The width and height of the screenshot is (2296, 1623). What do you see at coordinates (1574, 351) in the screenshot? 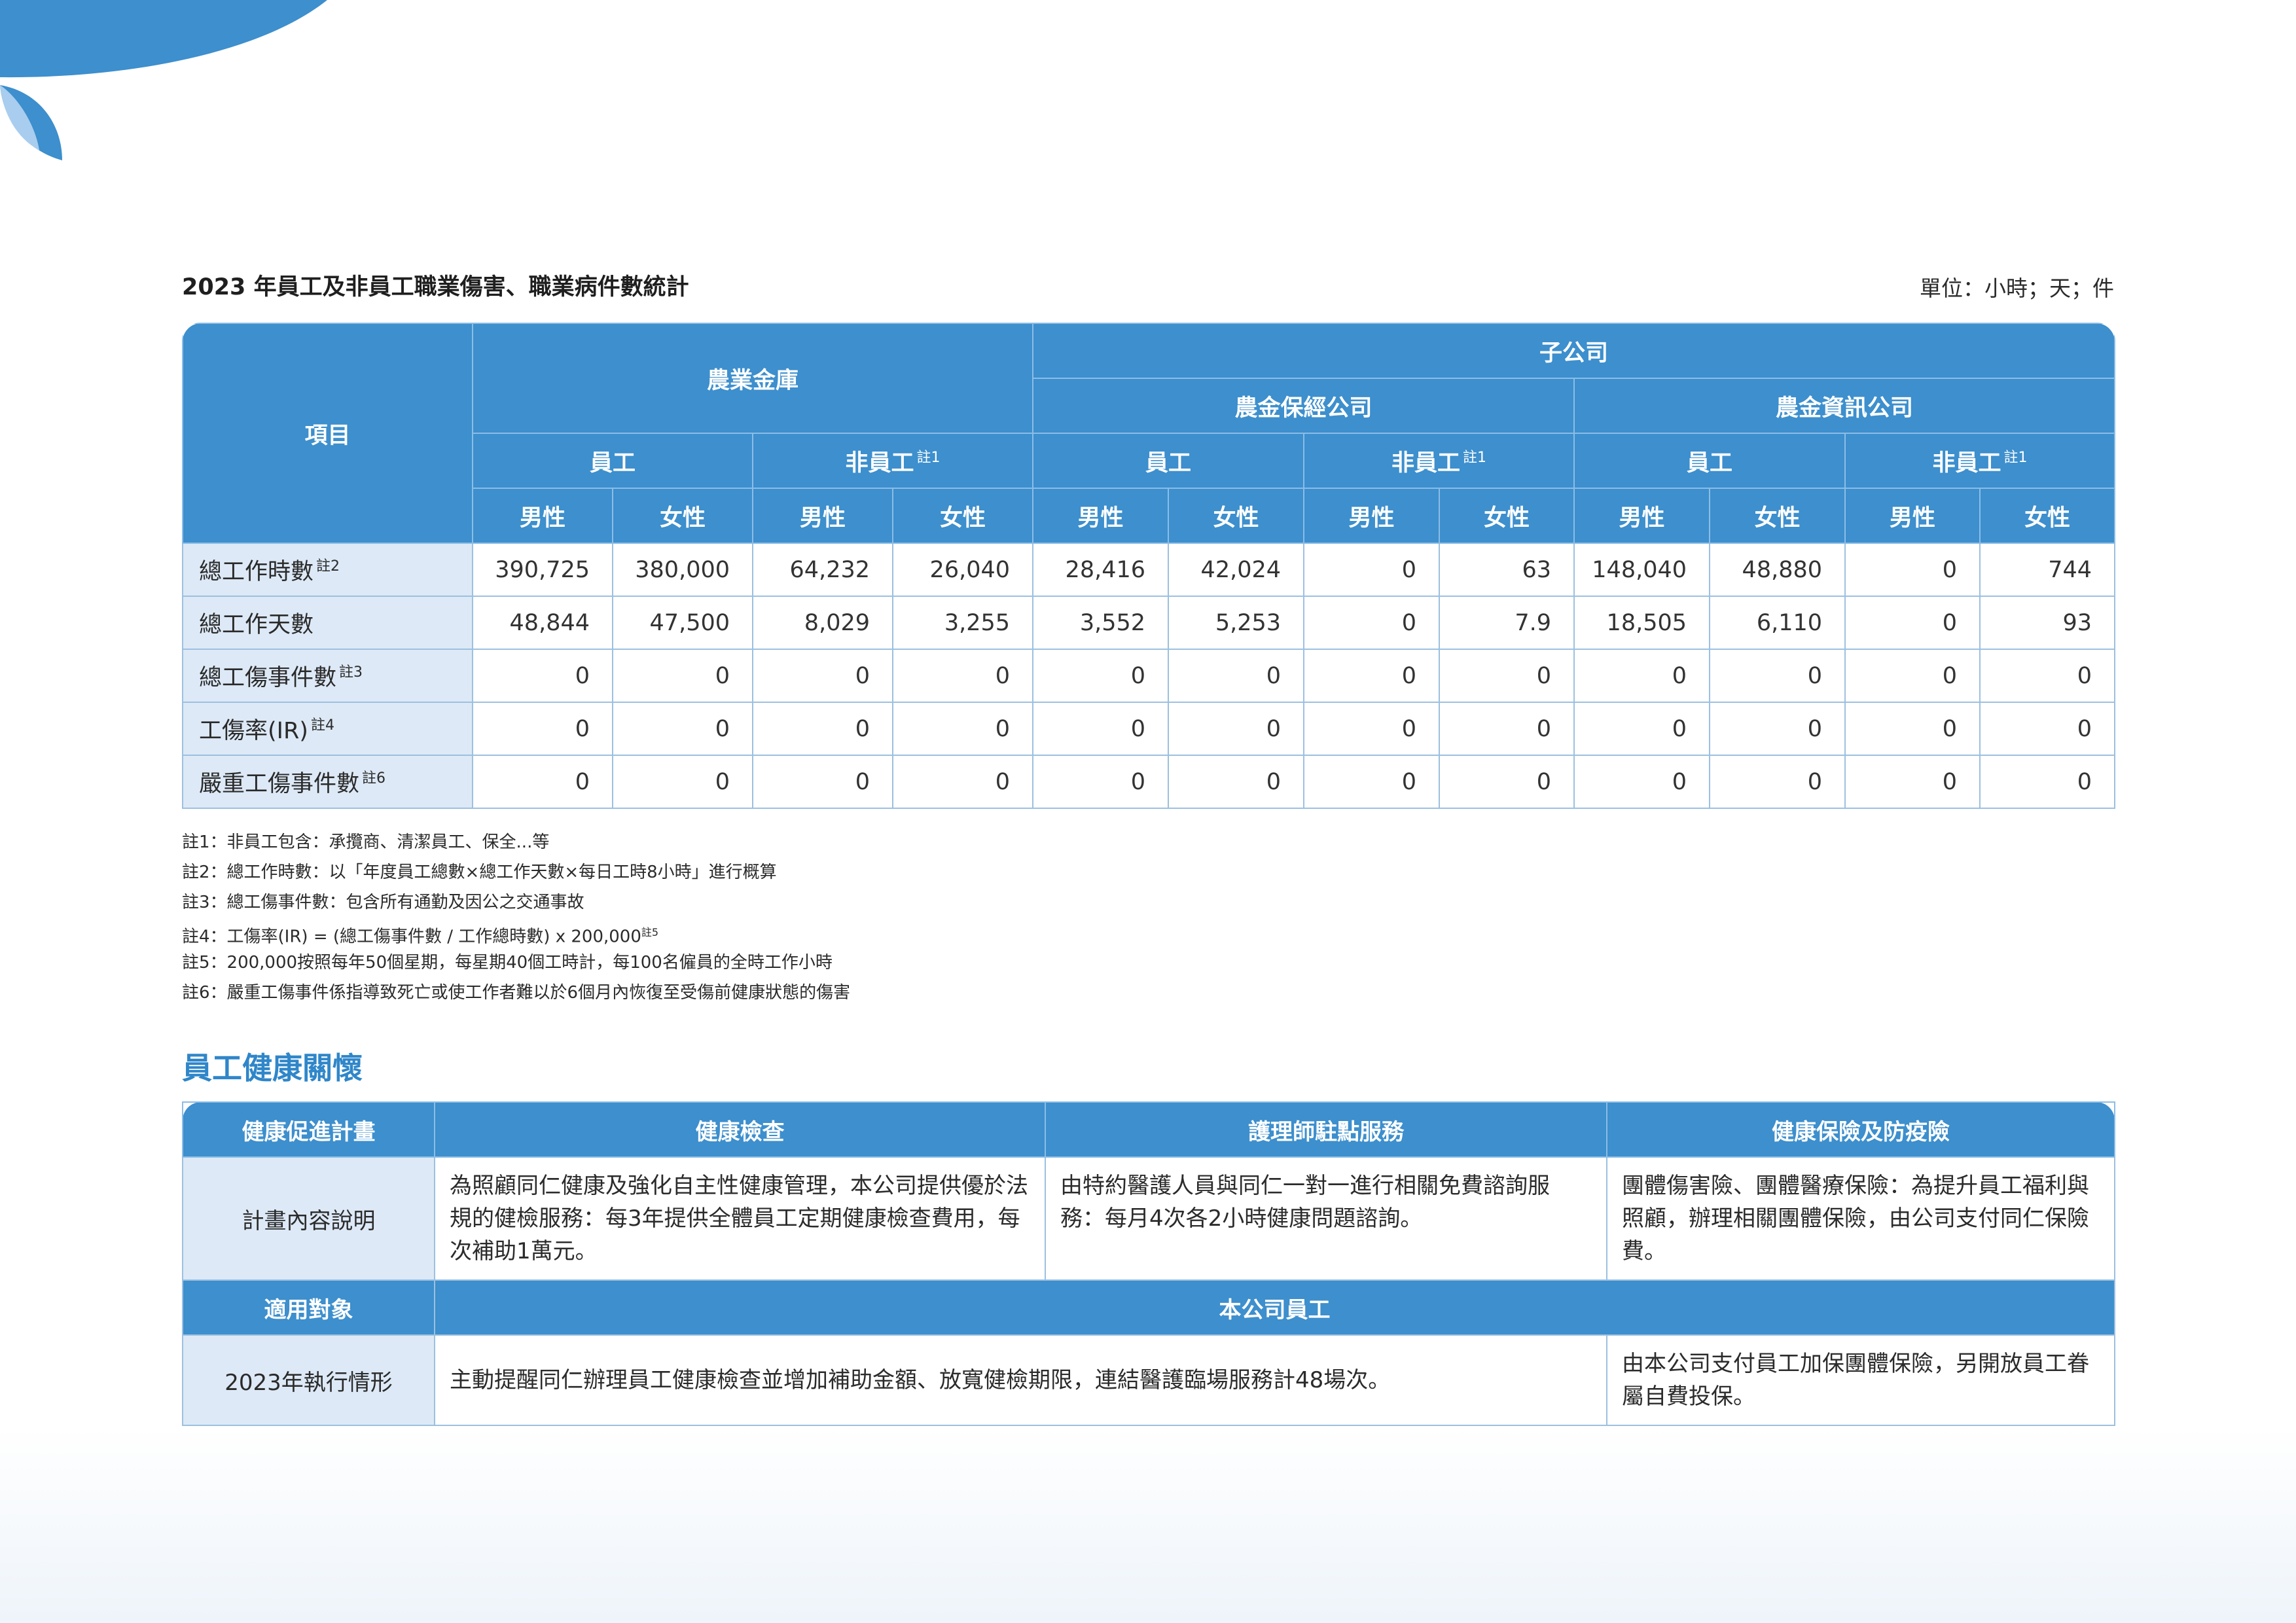
I see `header-subsidiaries: 子公司` at bounding box center [1574, 351].